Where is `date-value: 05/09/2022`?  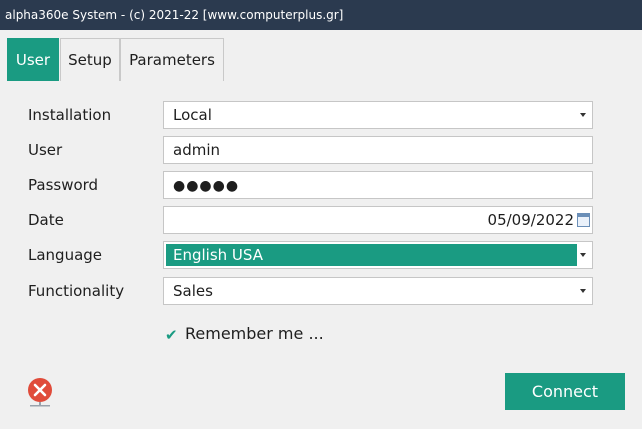 date-value: 05/09/2022 is located at coordinates (530, 220).